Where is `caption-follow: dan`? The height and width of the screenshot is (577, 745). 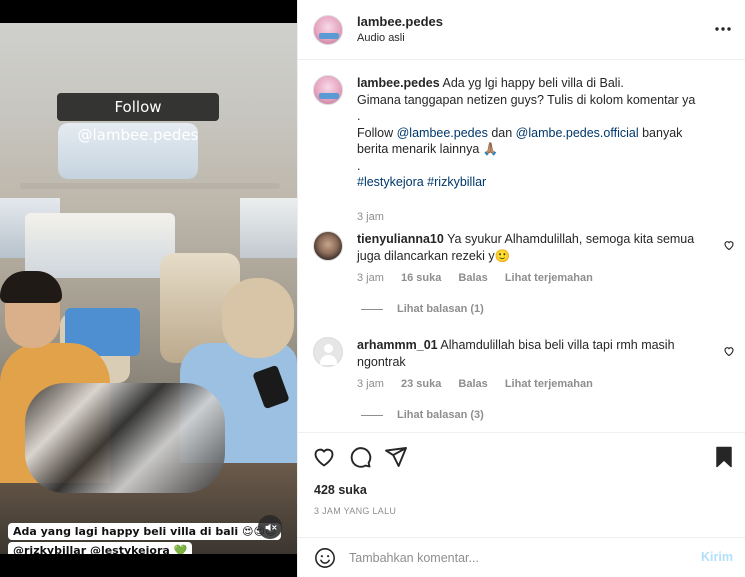
caption-follow: dan is located at coordinates (502, 132).